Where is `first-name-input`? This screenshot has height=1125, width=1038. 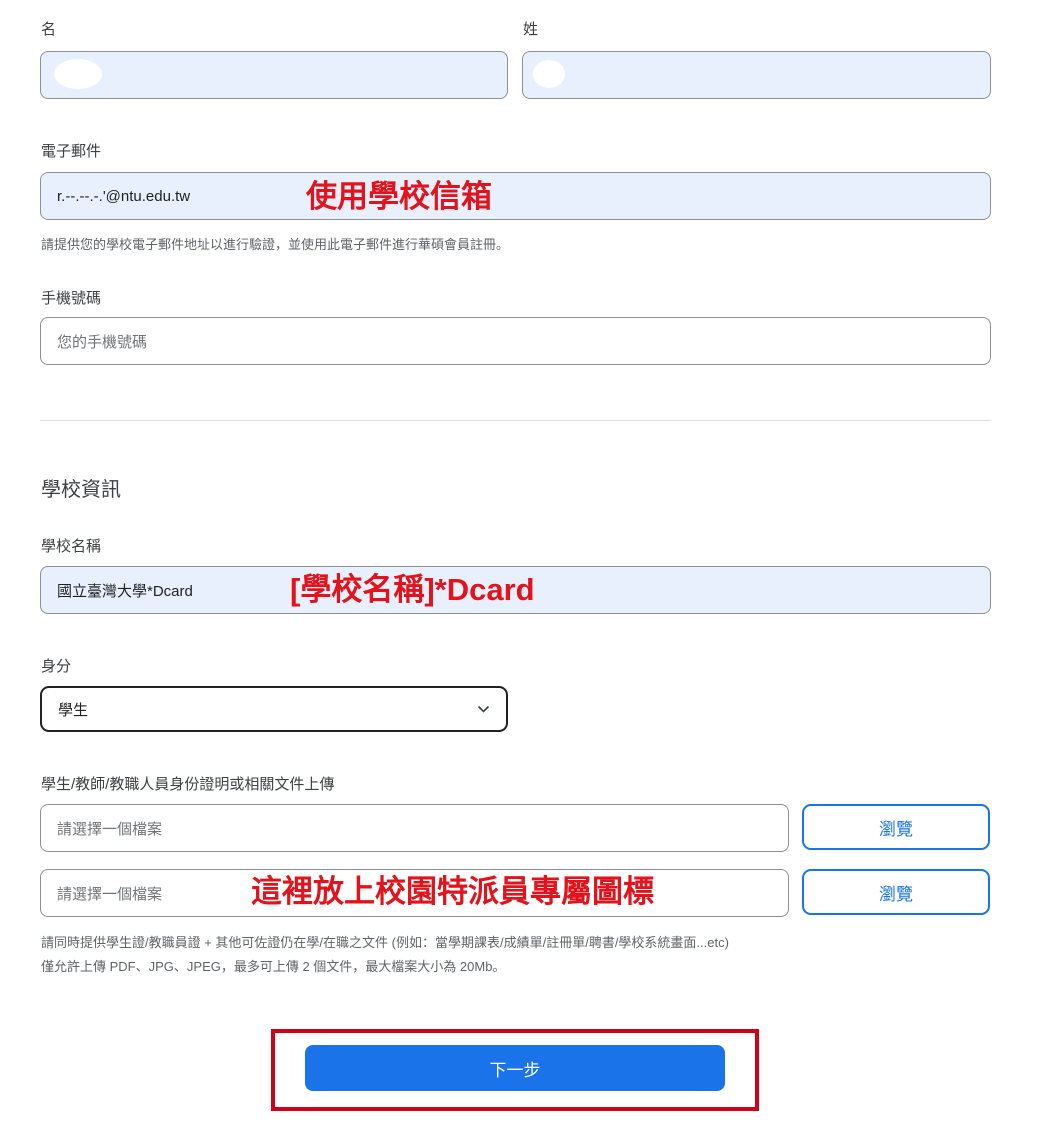 first-name-input is located at coordinates (274, 75).